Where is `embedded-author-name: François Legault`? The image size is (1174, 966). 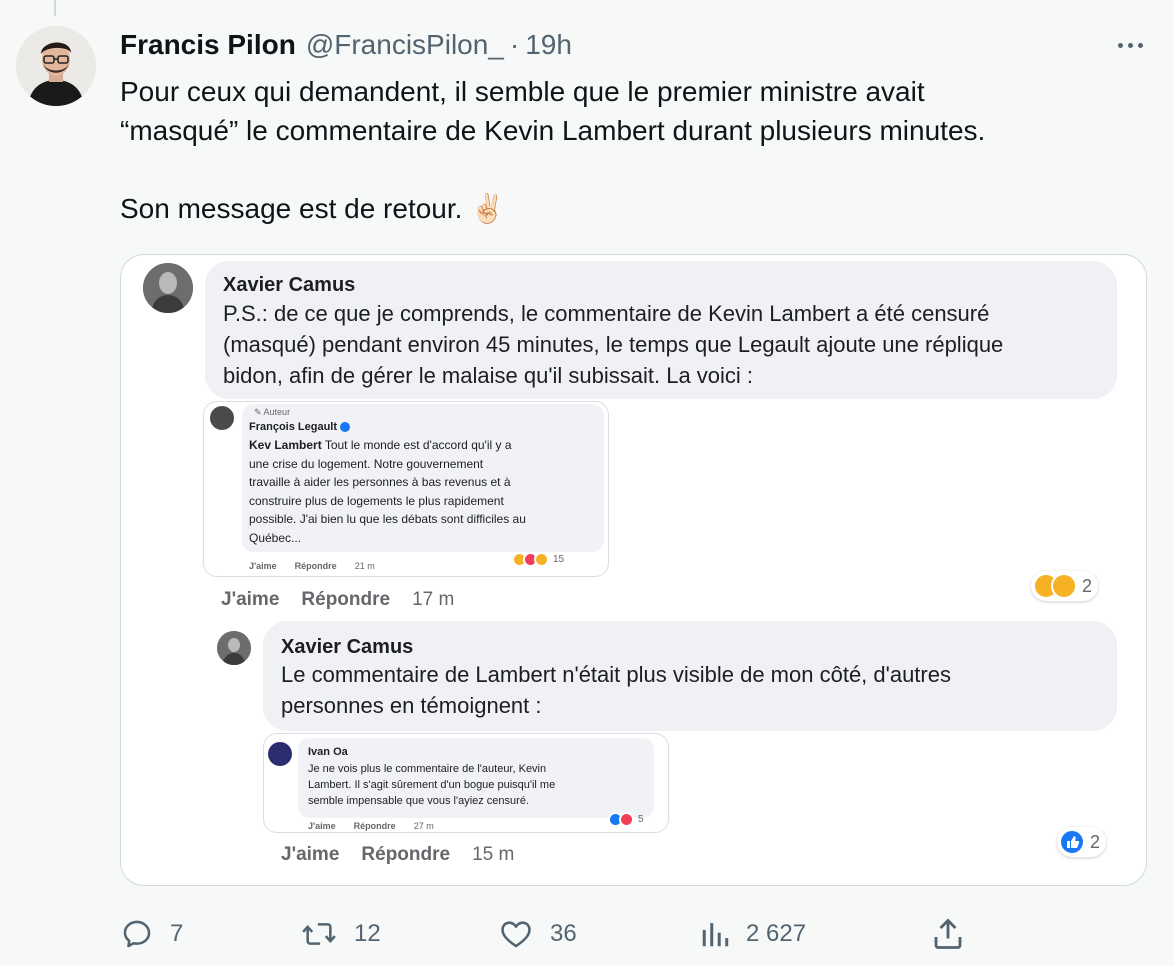
embedded-author-name: François Legault is located at coordinates (300, 427).